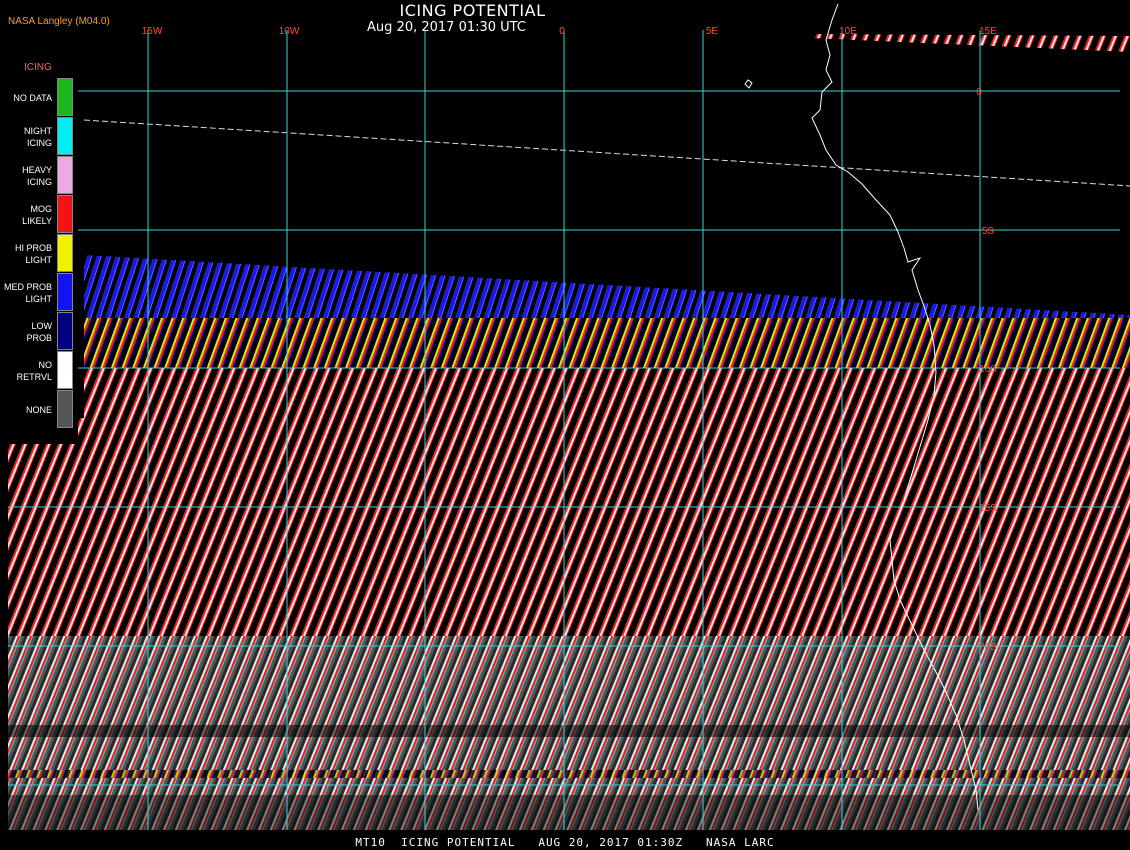 This screenshot has width=1130, height=850. I want to click on legend-label: NO RETRVL, so click(34, 370).